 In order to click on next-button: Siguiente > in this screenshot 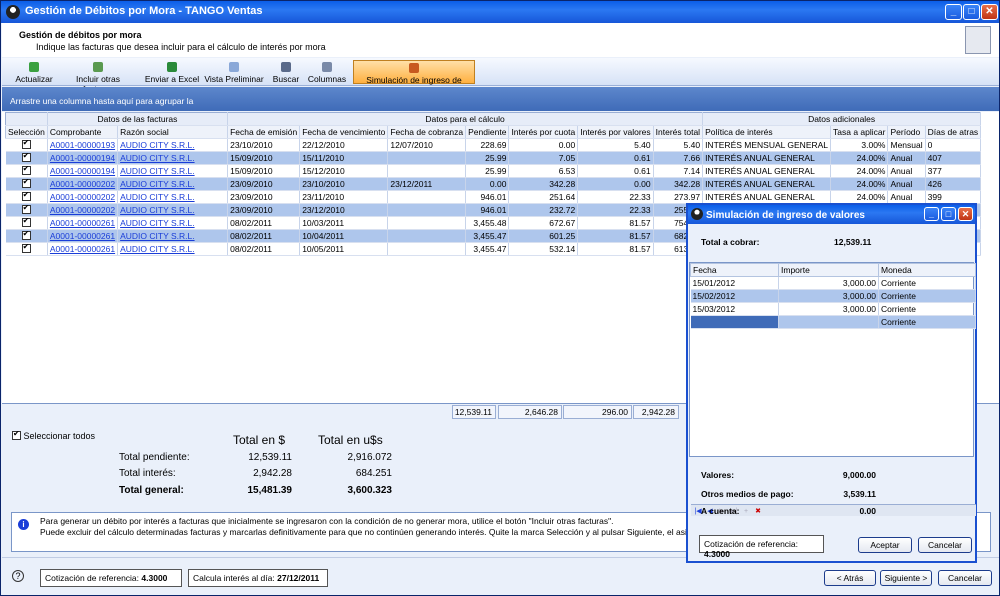, I will do `click(906, 578)`.